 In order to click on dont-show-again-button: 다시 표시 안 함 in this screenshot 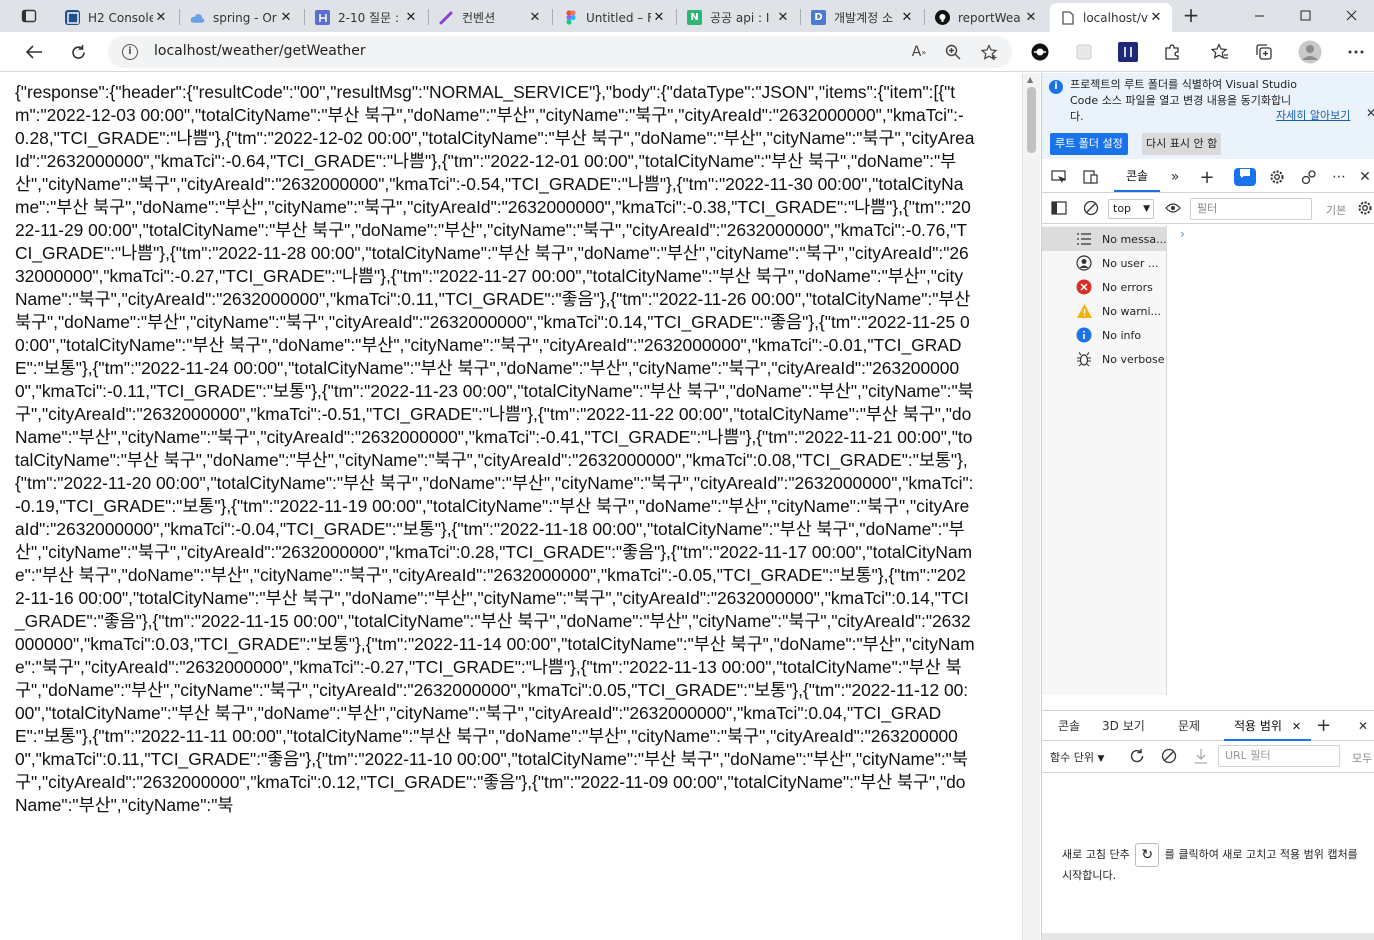, I will do `click(1182, 144)`.